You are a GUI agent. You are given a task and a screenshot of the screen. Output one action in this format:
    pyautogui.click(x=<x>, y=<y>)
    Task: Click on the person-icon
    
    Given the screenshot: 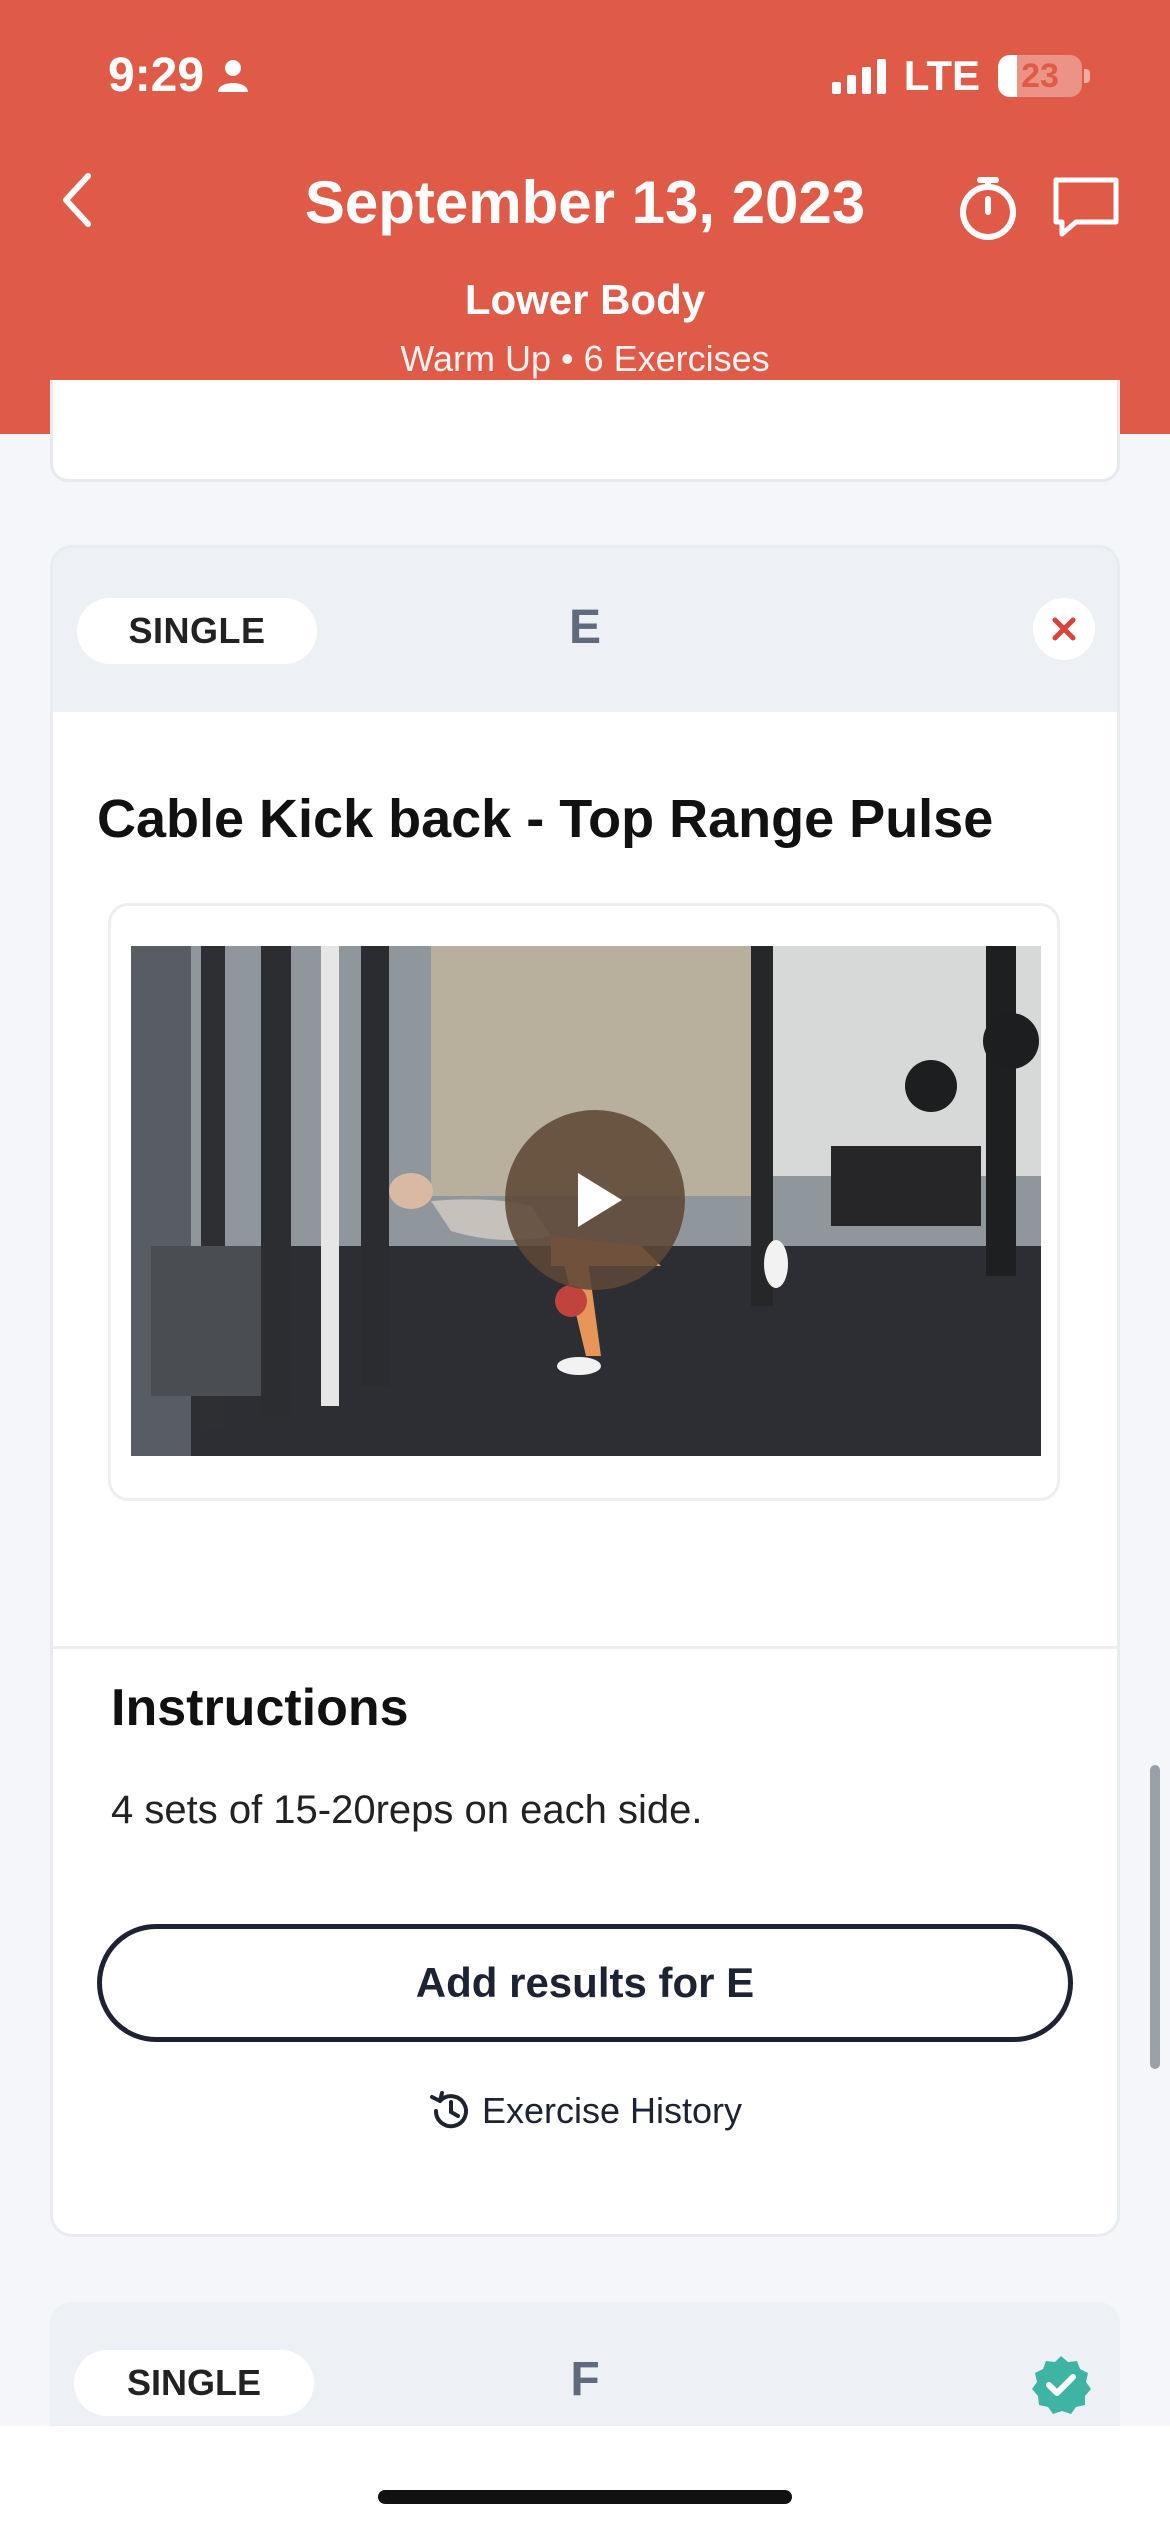 What is the action you would take?
    pyautogui.click(x=233, y=75)
    